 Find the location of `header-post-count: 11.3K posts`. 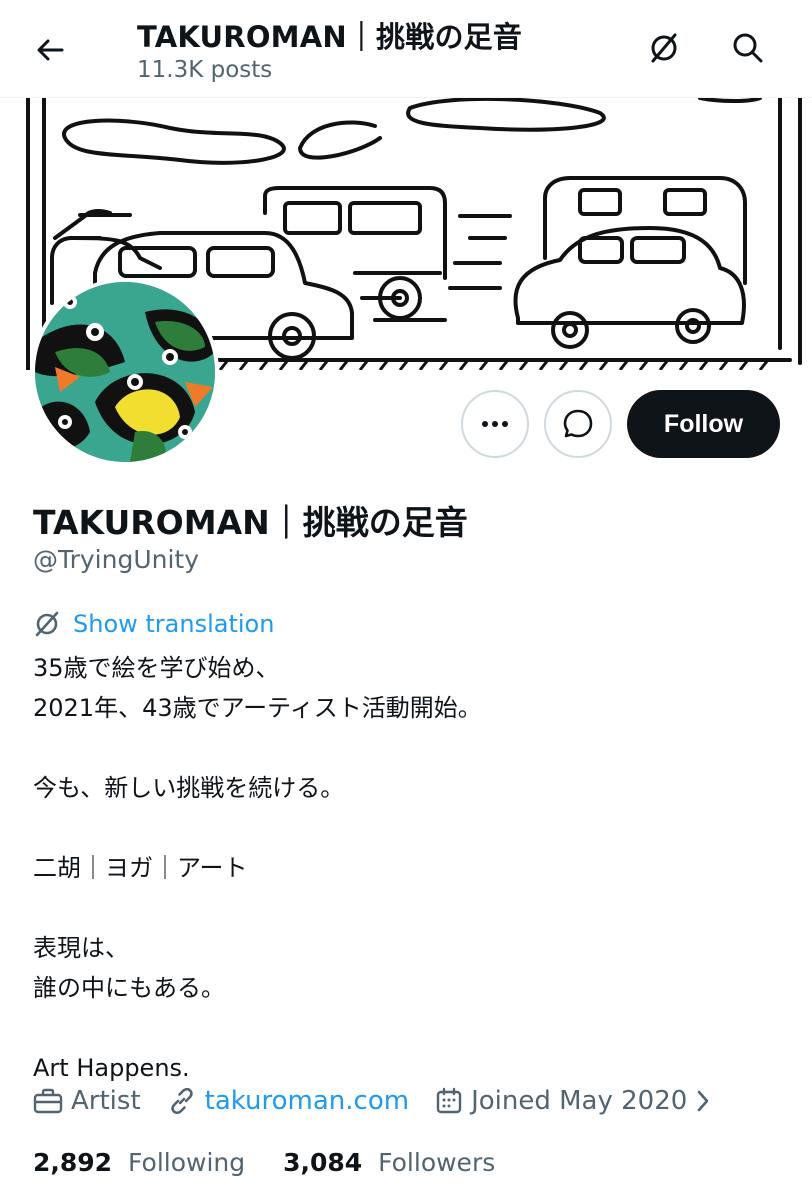

header-post-count: 11.3K posts is located at coordinates (205, 70).